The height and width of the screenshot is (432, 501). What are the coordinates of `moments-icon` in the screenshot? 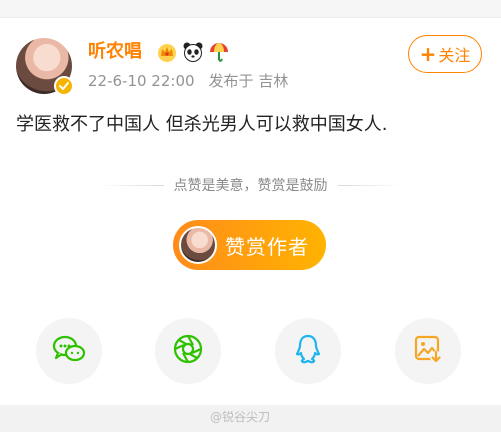 It's located at (188, 351).